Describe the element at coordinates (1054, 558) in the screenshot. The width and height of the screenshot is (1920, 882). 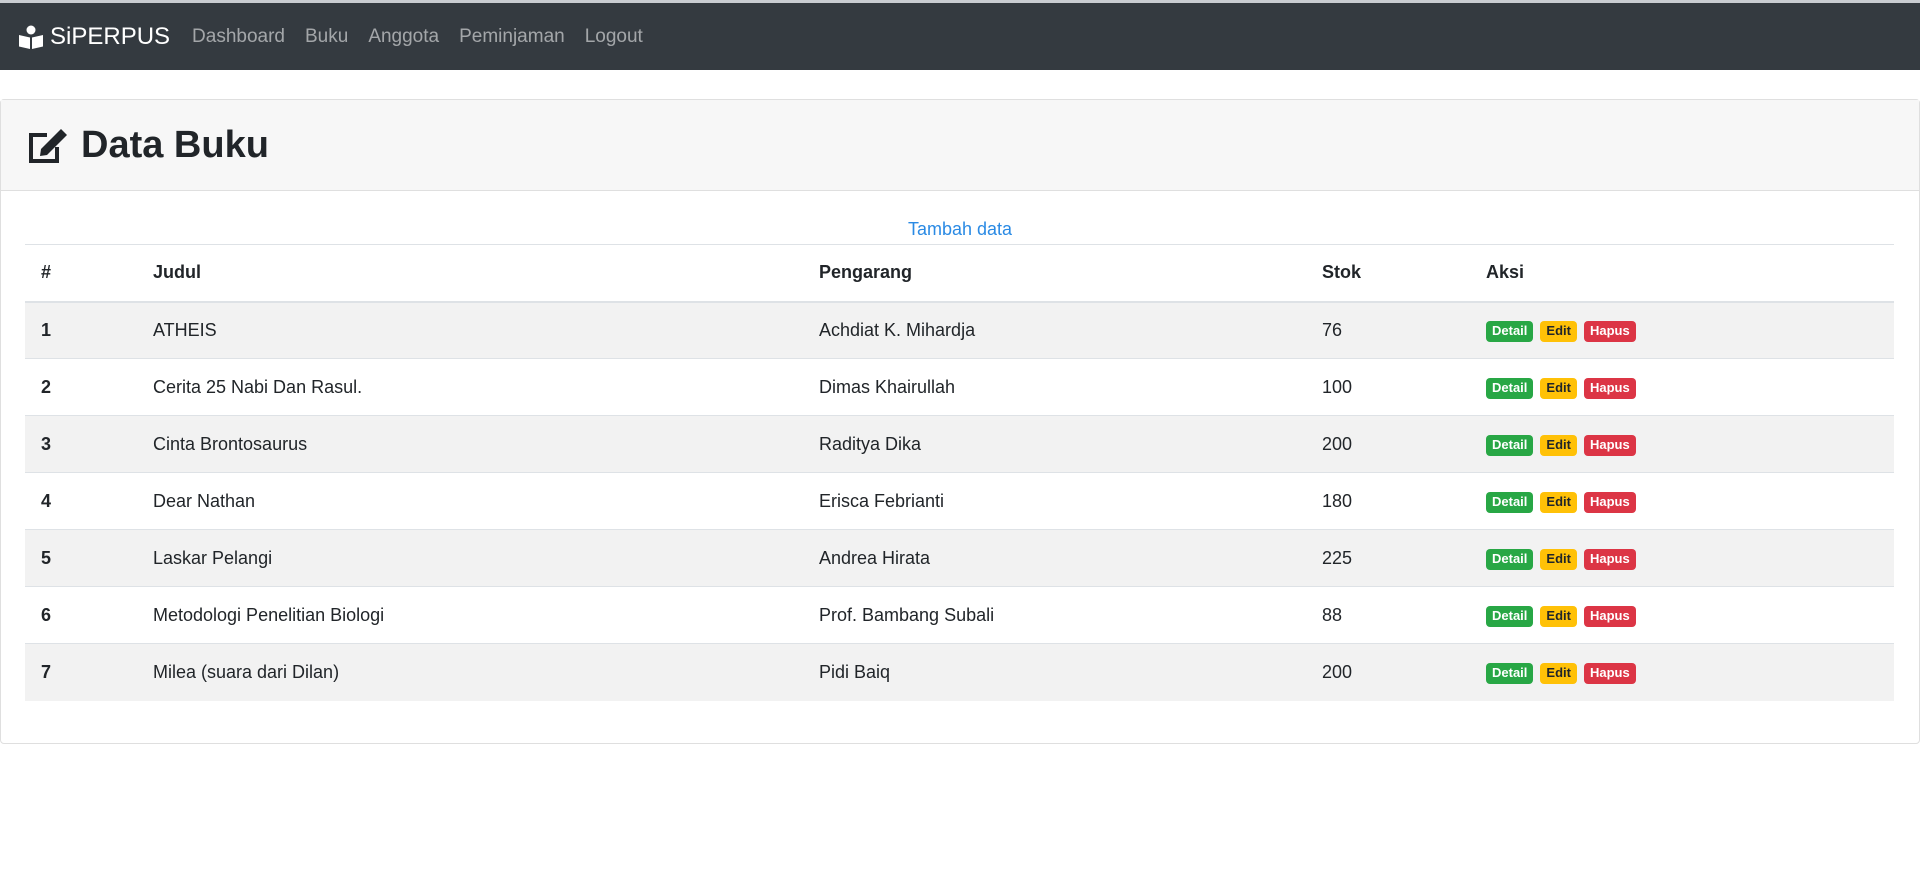
I see `cell-pengarang: Andrea Hirata` at that location.